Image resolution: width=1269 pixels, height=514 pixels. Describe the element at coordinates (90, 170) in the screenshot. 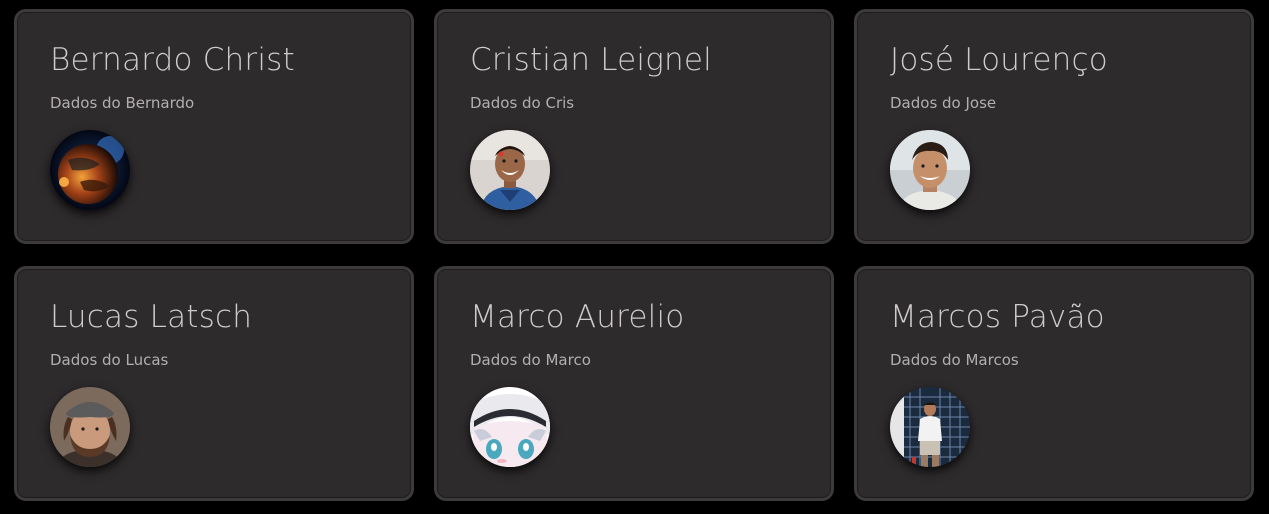

I see `planet-avatar` at that location.